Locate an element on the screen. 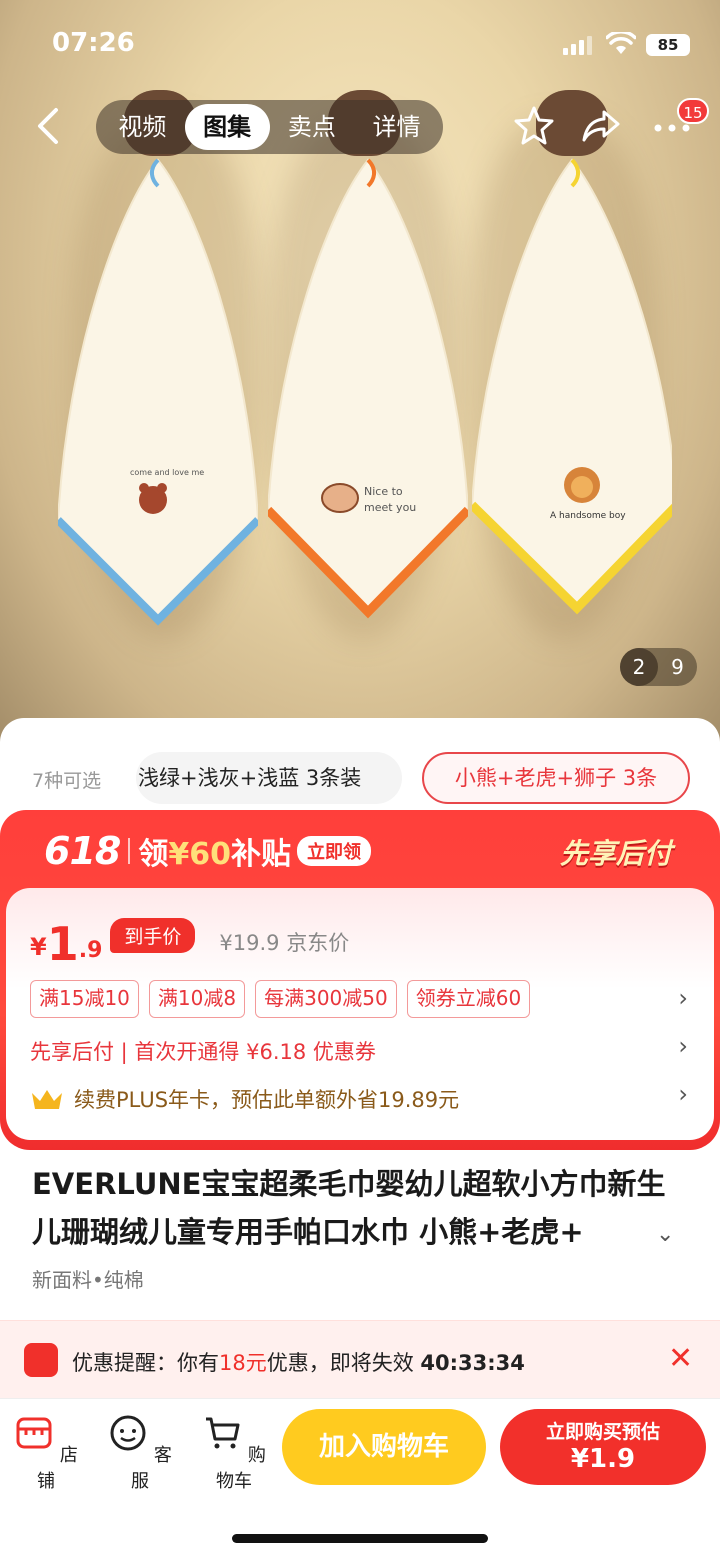  gallery-current-index: 2 is located at coordinates (639, 667).